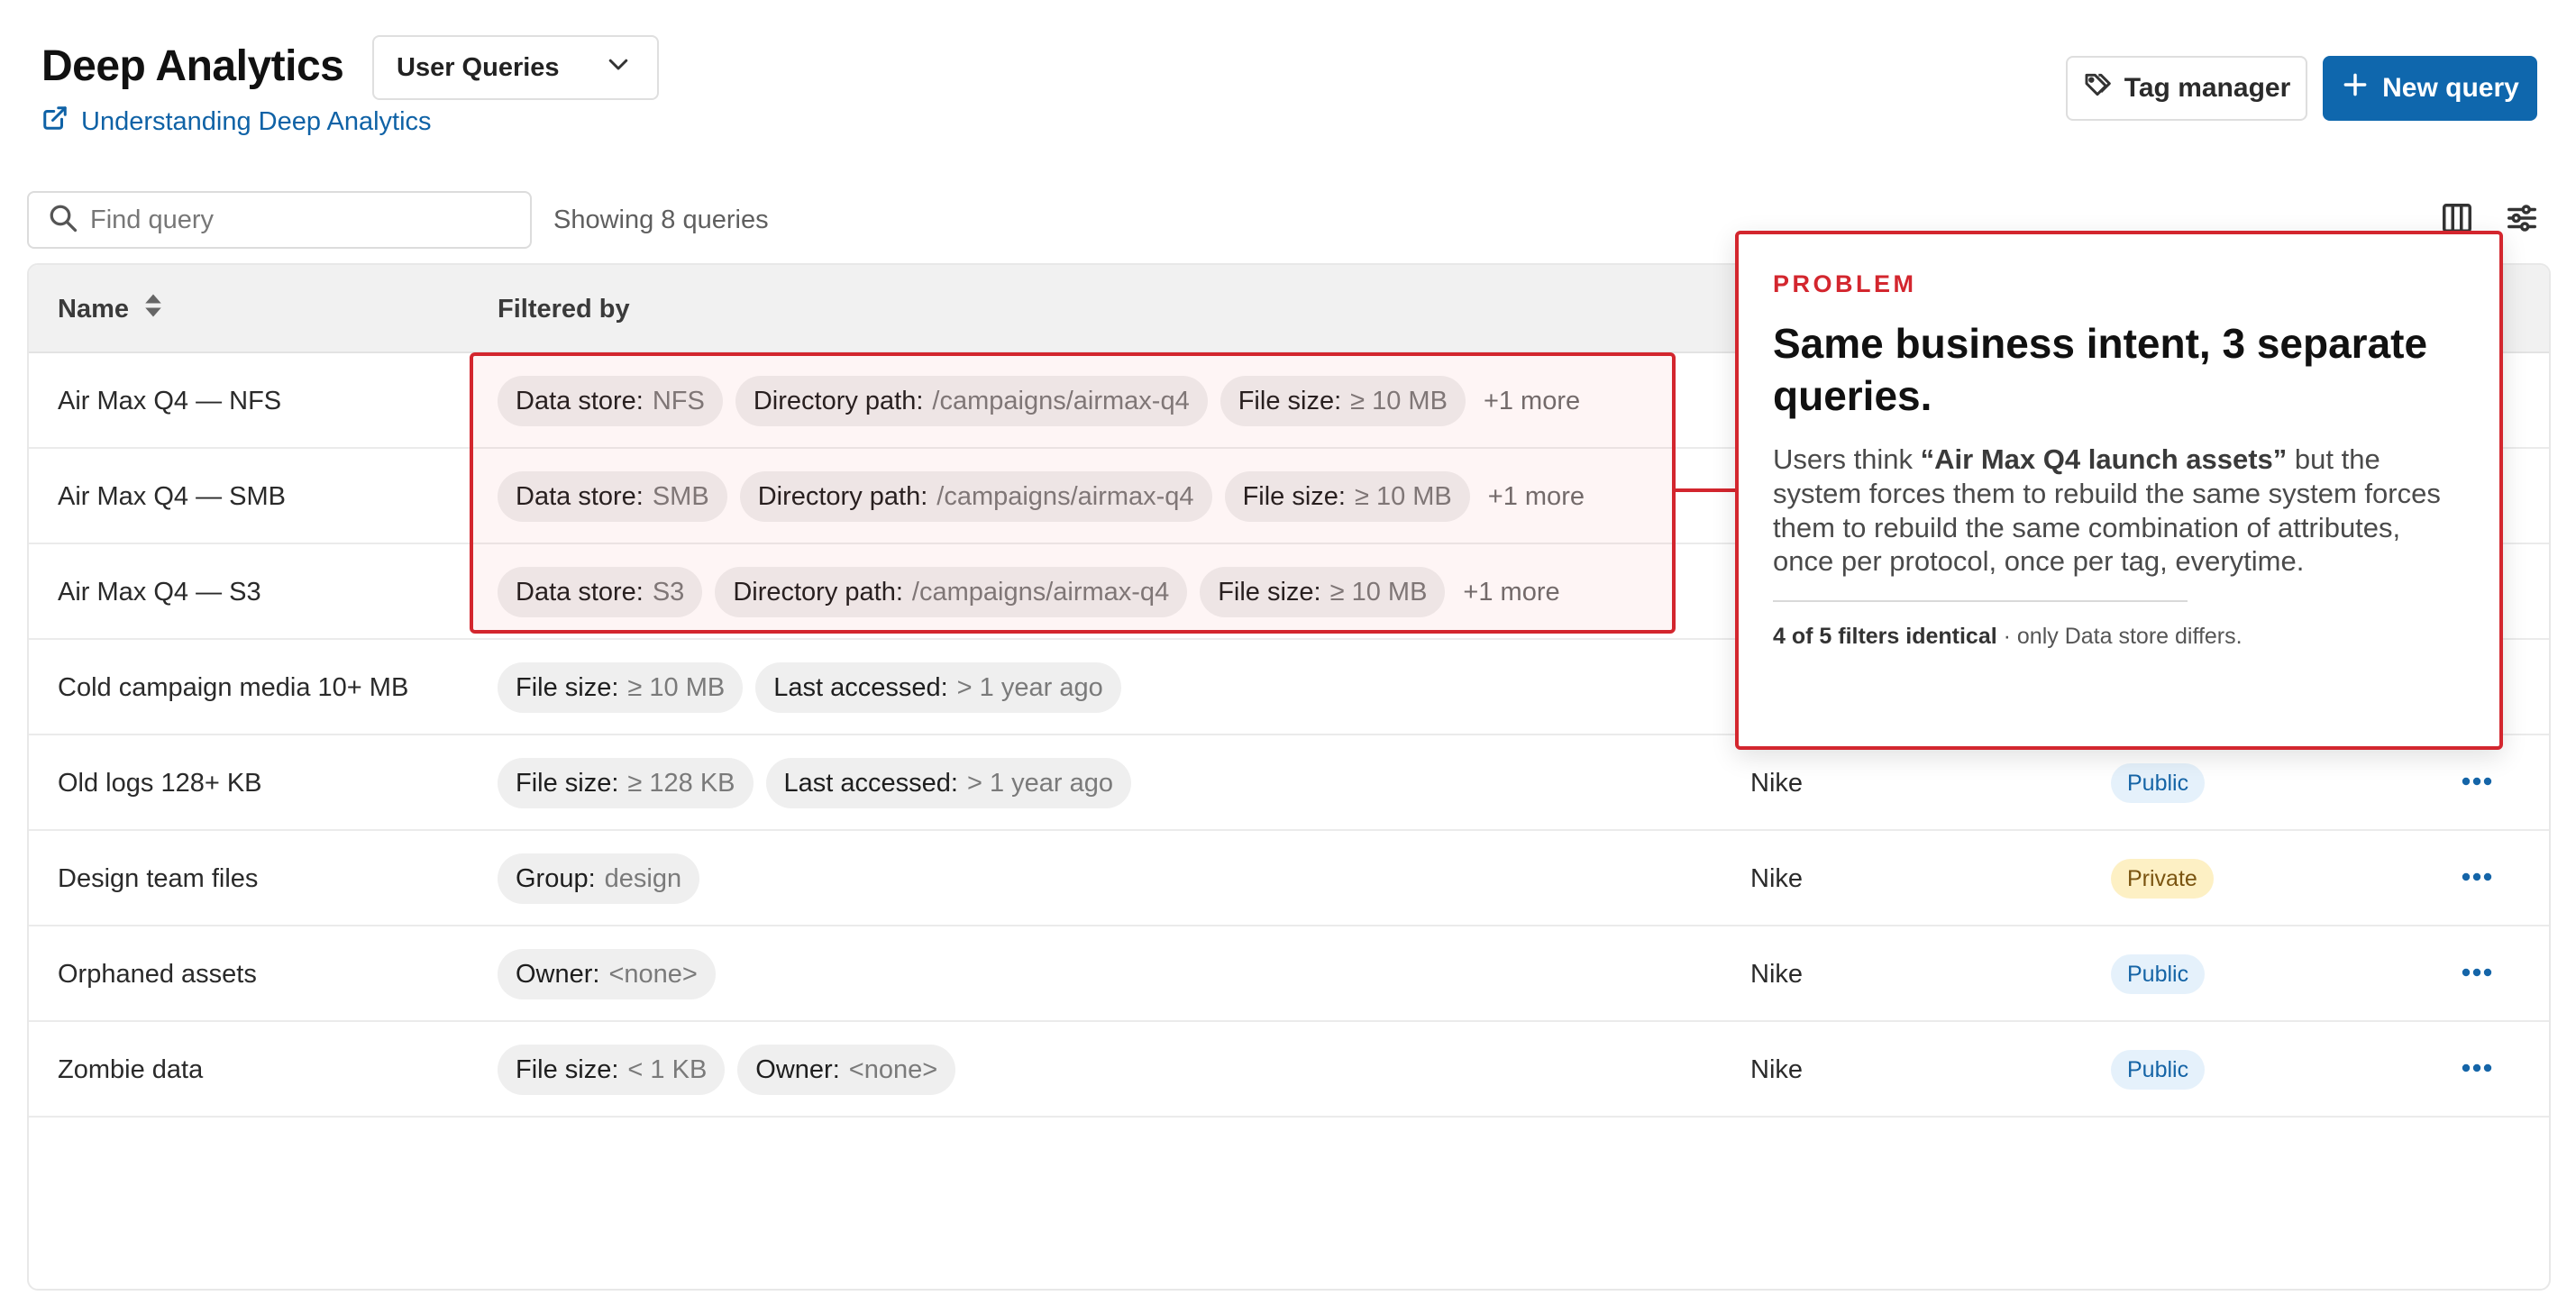 This screenshot has width=2576, height=1314. I want to click on filter-chip: File size: ≥ 10 MB, so click(621, 687).